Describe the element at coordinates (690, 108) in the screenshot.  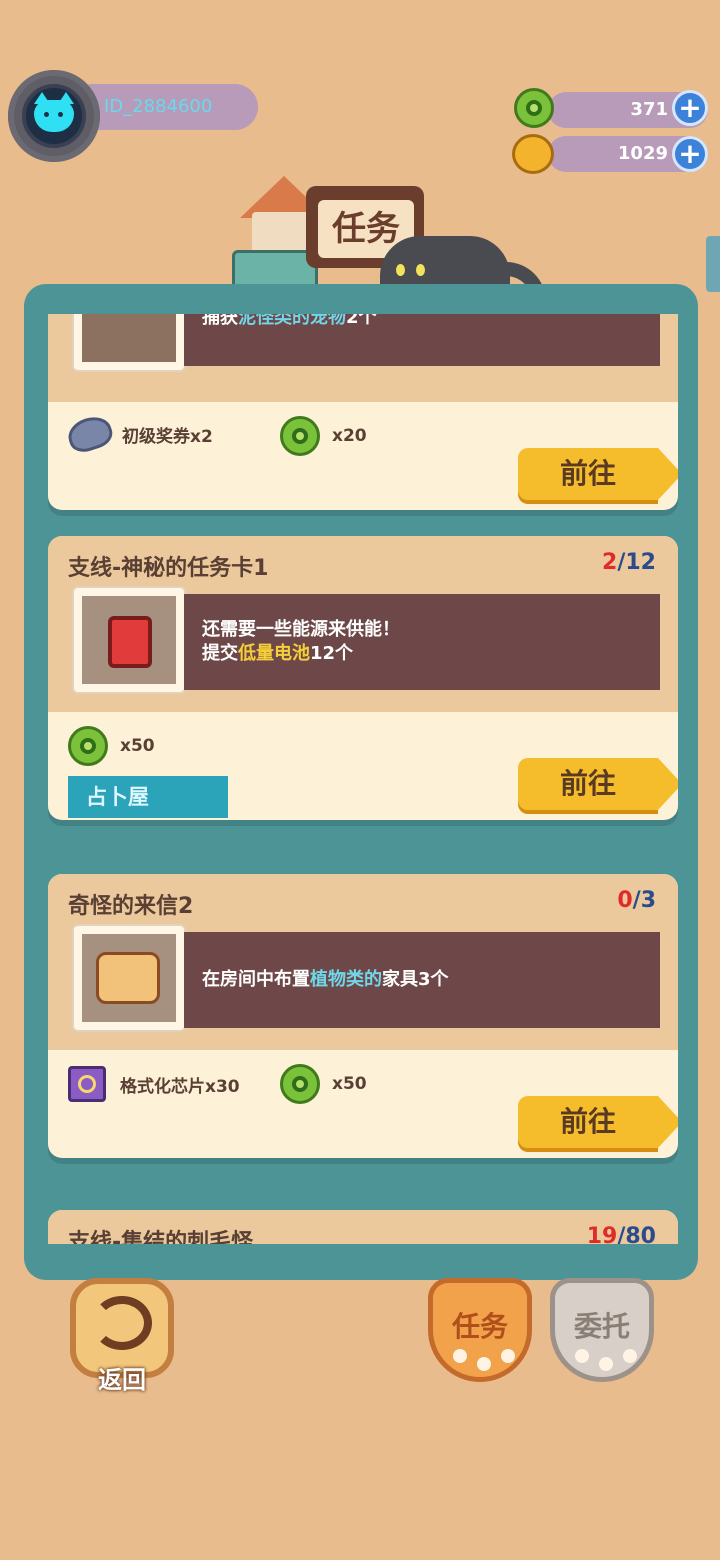
I see `add-green-currency-button: +` at that location.